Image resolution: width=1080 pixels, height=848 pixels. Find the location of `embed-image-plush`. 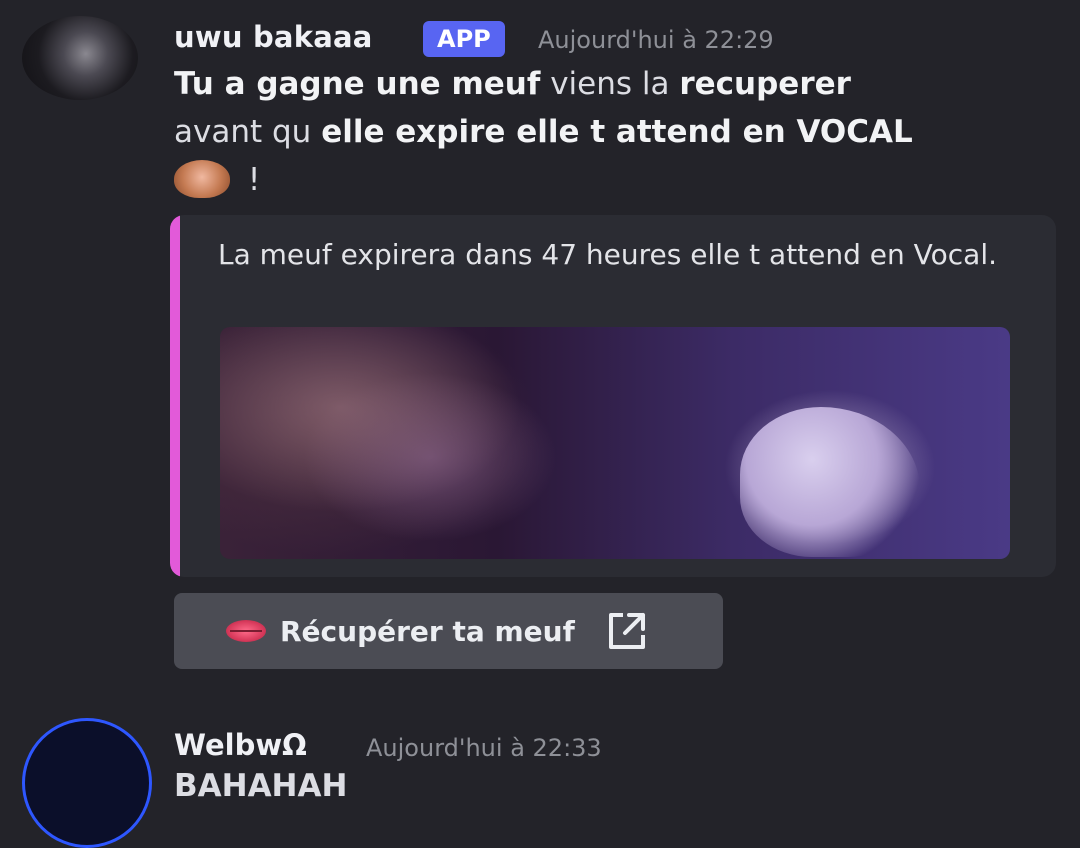

embed-image-plush is located at coordinates (830, 482).